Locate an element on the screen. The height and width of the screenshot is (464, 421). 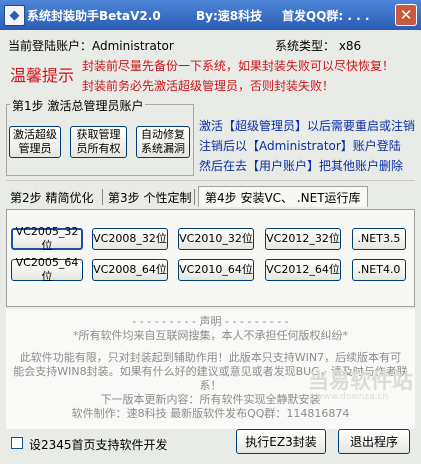
vc2005-64-button: VC2005_64位 is located at coordinates (47, 269).